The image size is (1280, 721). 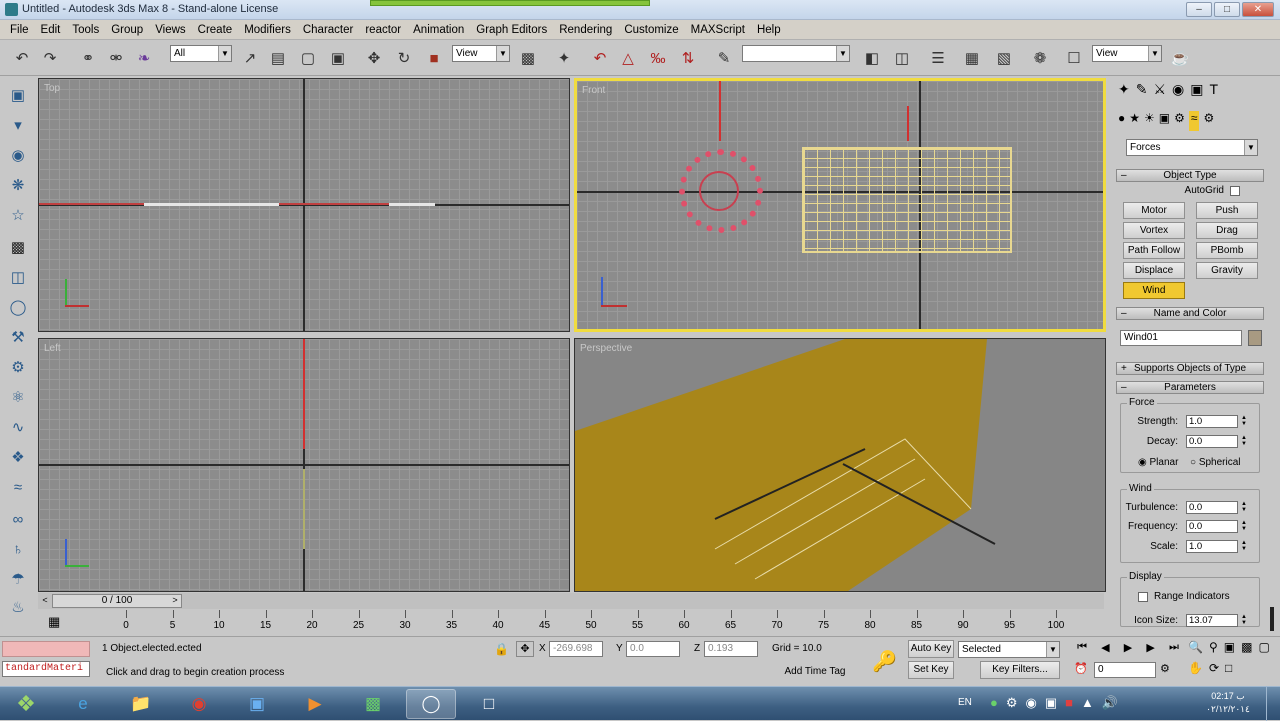 I want to click on spinner-snap-icon: ⇅, so click(x=688, y=58).